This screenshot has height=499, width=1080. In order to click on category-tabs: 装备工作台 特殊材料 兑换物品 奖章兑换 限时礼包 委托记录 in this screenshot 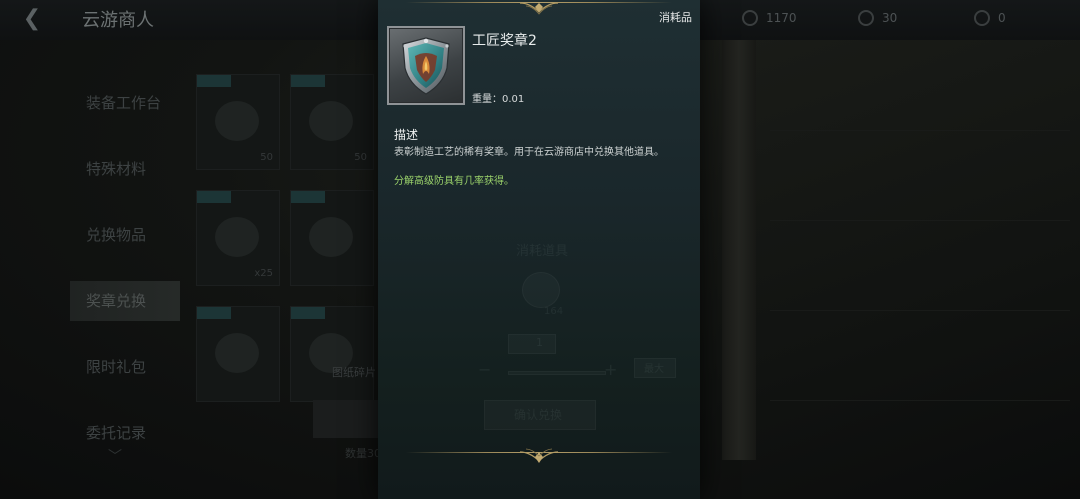, I will do `click(125, 268)`.